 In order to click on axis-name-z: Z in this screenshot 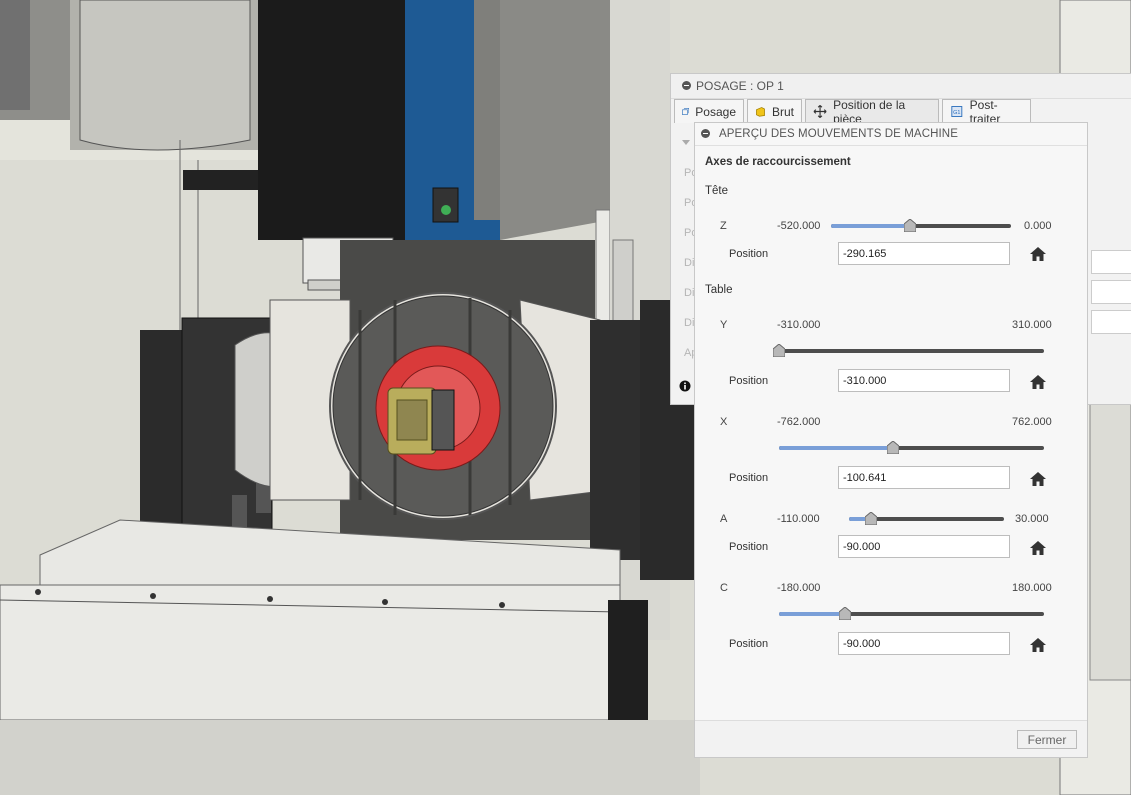, I will do `click(723, 226)`.